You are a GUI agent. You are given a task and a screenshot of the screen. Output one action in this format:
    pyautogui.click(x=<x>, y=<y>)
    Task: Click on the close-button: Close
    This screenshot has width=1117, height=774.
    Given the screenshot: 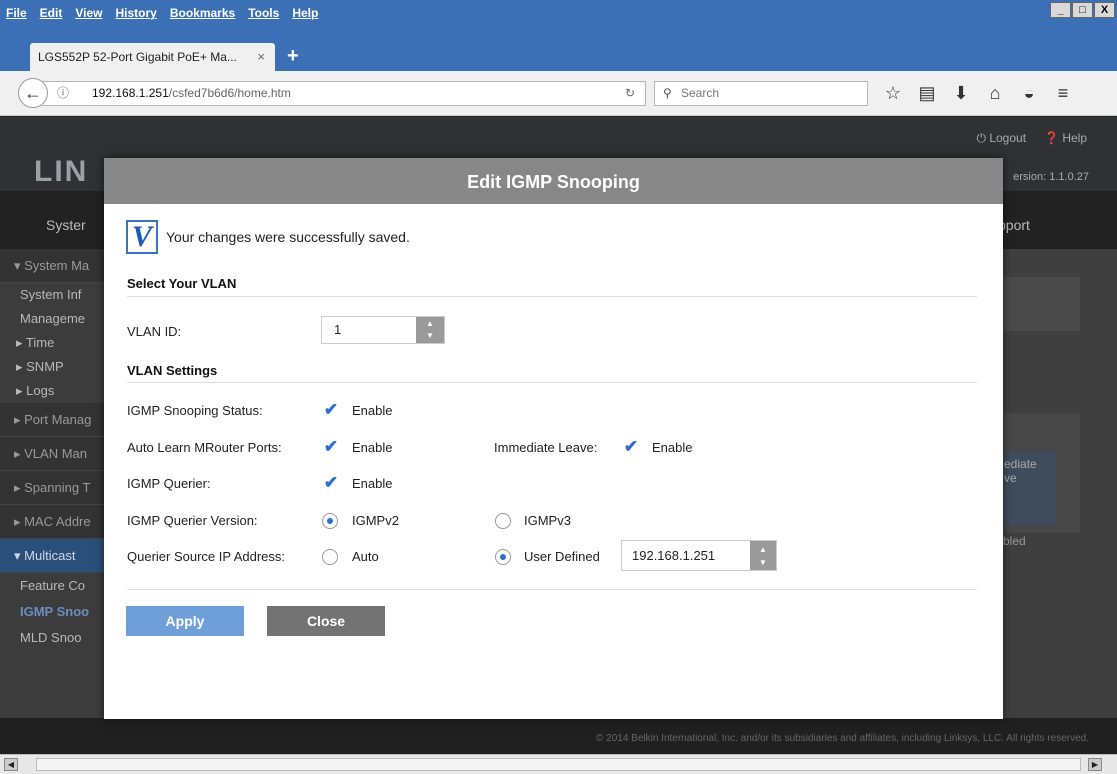 What is the action you would take?
    pyautogui.click(x=326, y=621)
    